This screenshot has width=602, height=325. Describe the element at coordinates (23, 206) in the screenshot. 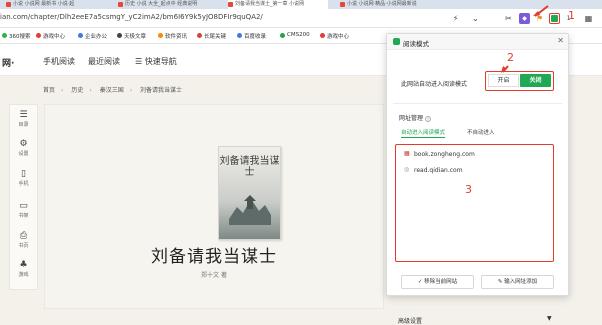

I see `bookshelf-icon: ▭` at that location.